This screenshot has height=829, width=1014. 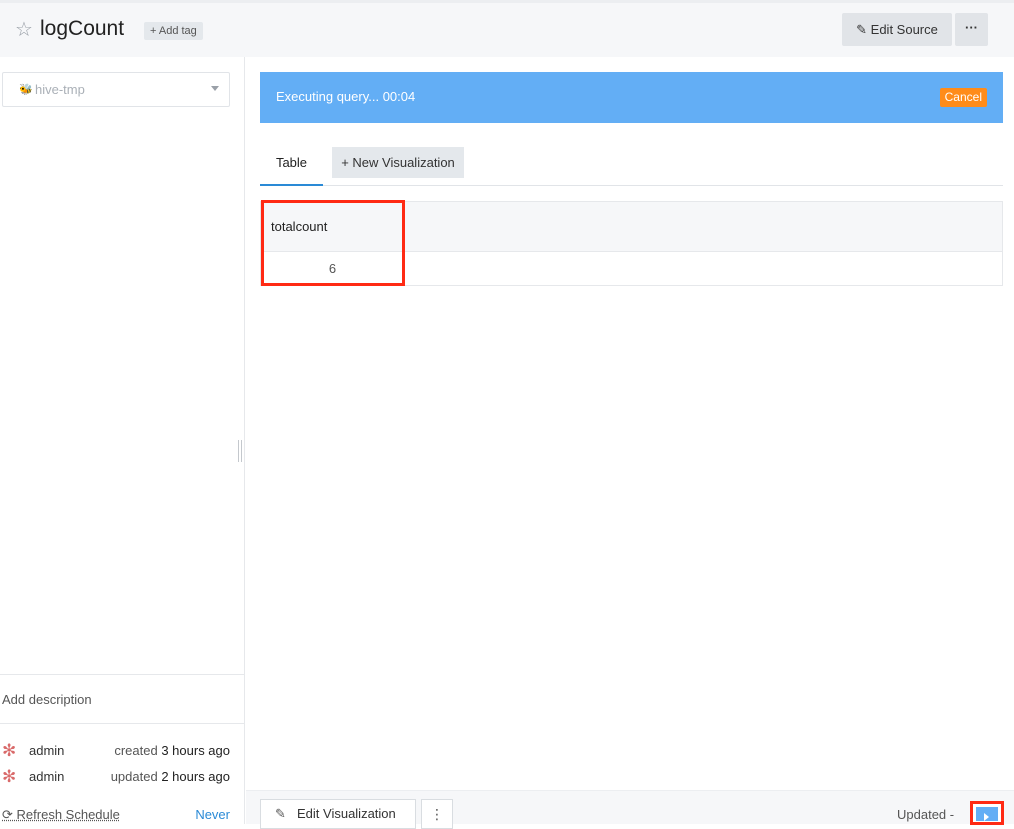 I want to click on executing-status-text: Executing query... 00:04, so click(x=346, y=96).